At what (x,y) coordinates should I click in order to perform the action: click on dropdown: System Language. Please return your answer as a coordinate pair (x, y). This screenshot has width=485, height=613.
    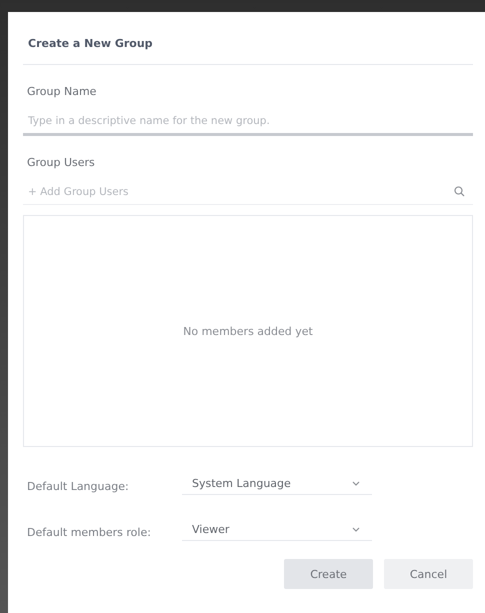
    Looking at the image, I should click on (277, 486).